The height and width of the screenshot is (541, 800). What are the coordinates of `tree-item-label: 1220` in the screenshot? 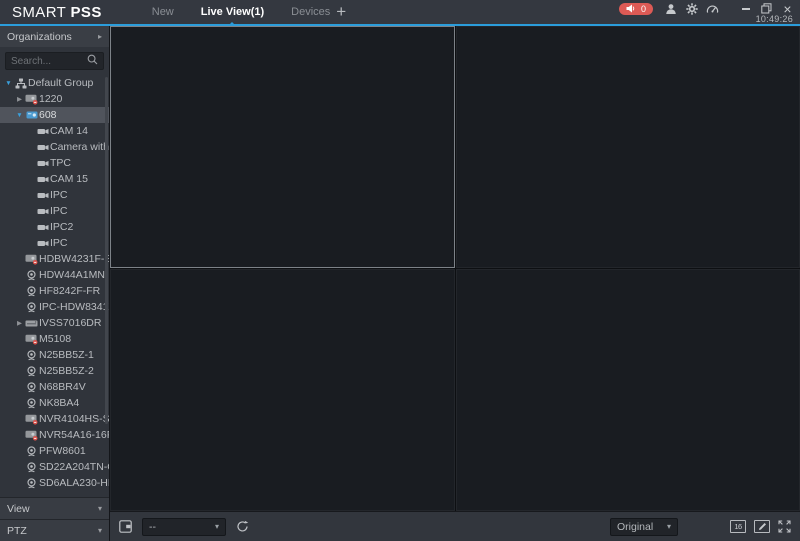 It's located at (51, 99).